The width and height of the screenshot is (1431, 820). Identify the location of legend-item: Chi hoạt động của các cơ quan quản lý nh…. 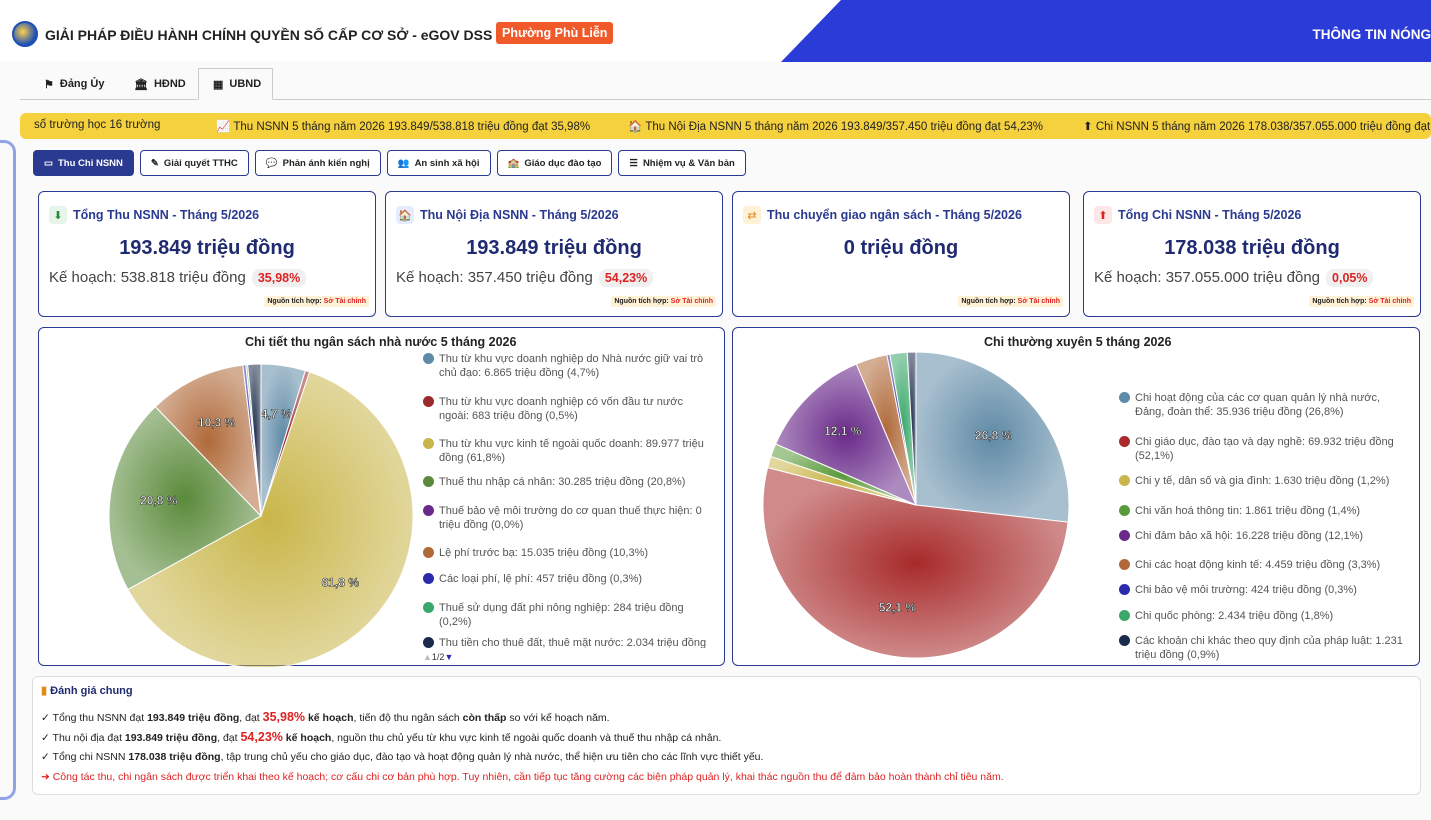
(1264, 405).